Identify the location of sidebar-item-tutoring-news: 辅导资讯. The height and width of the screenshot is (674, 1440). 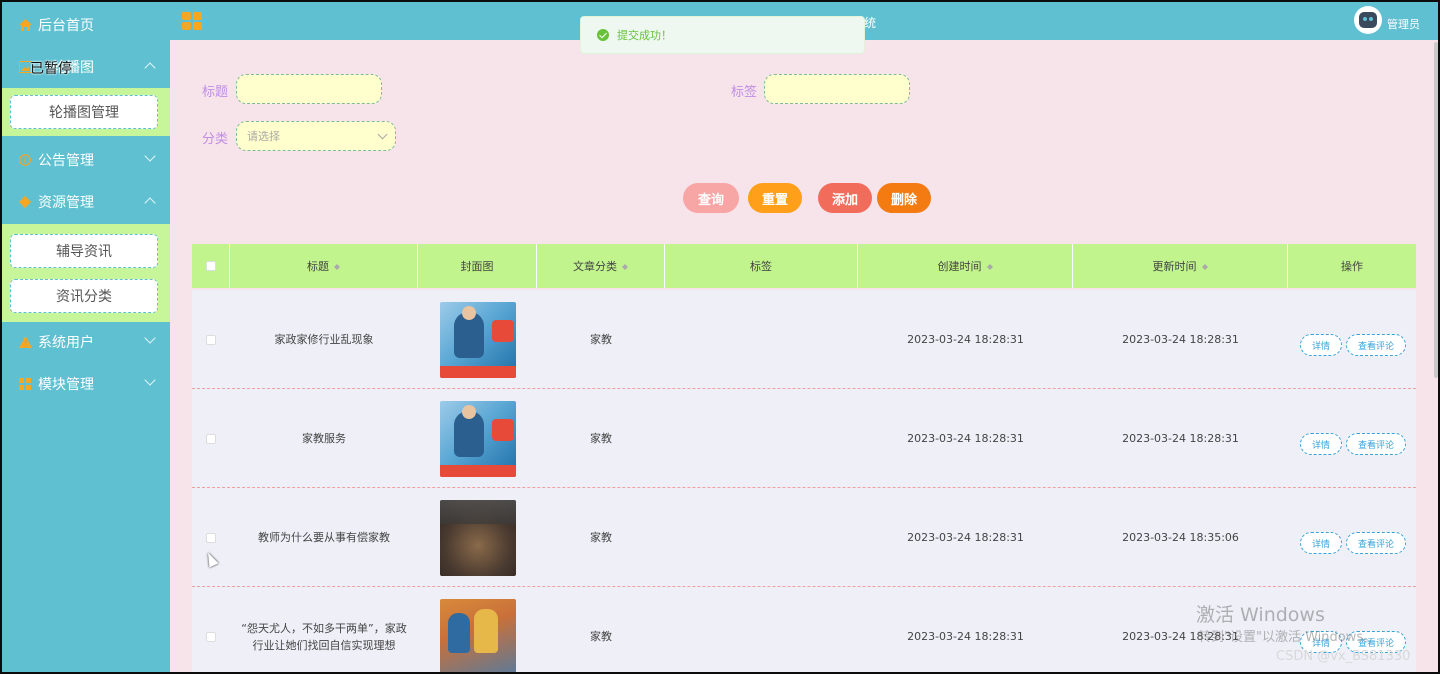
(84, 251).